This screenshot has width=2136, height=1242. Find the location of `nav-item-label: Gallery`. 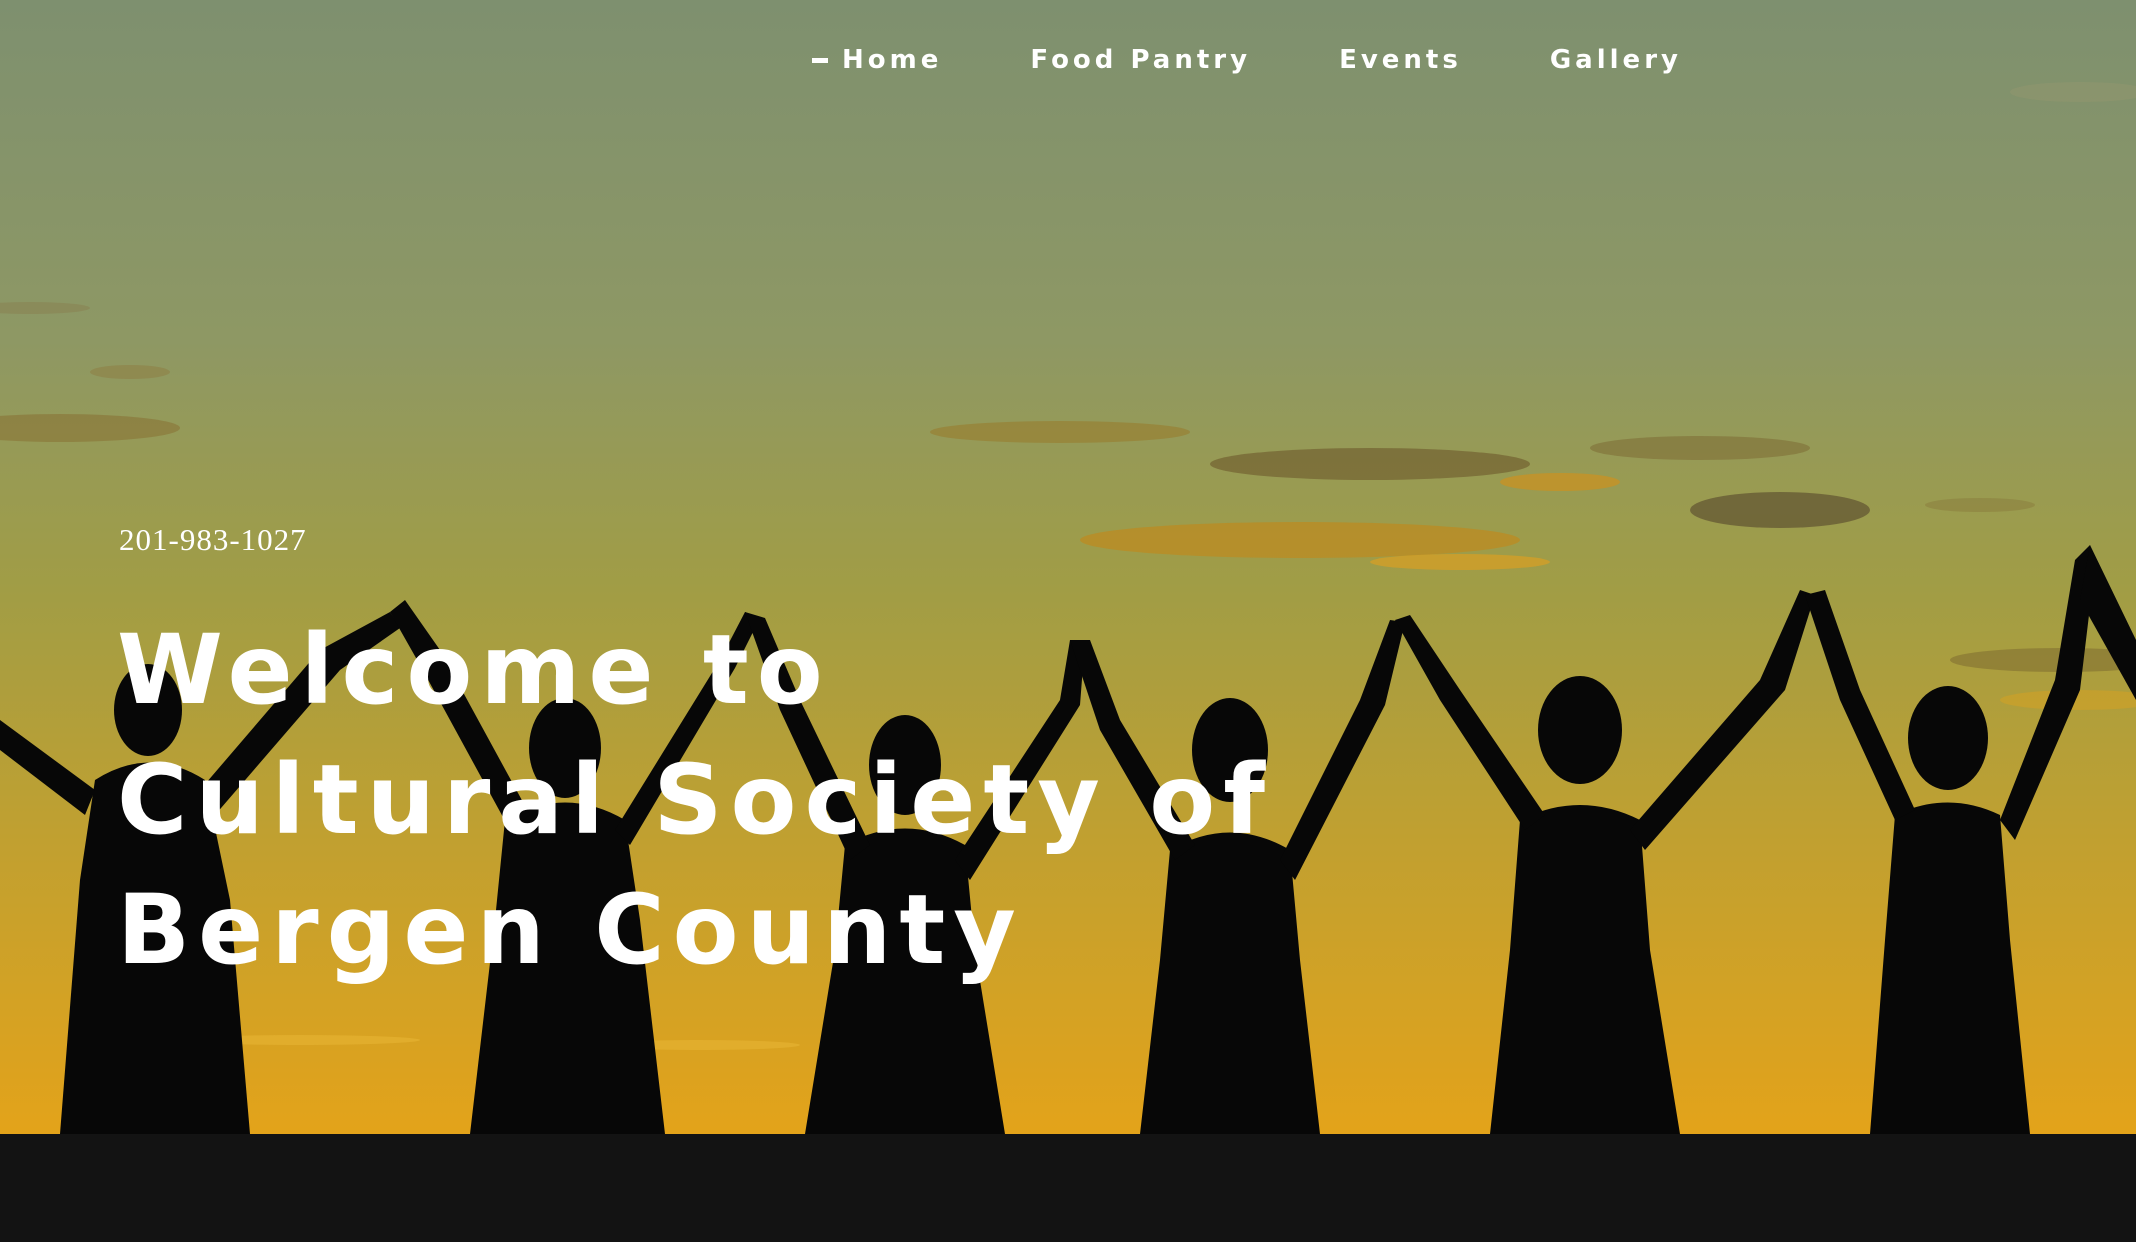

nav-item-label: Gallery is located at coordinates (1615, 60).